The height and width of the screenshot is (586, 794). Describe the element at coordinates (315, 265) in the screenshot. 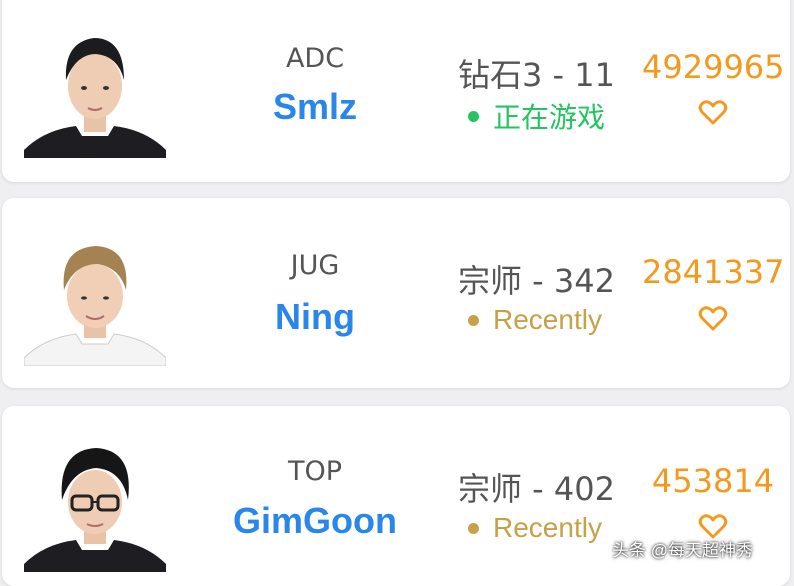

I see `player-role: JUG` at that location.